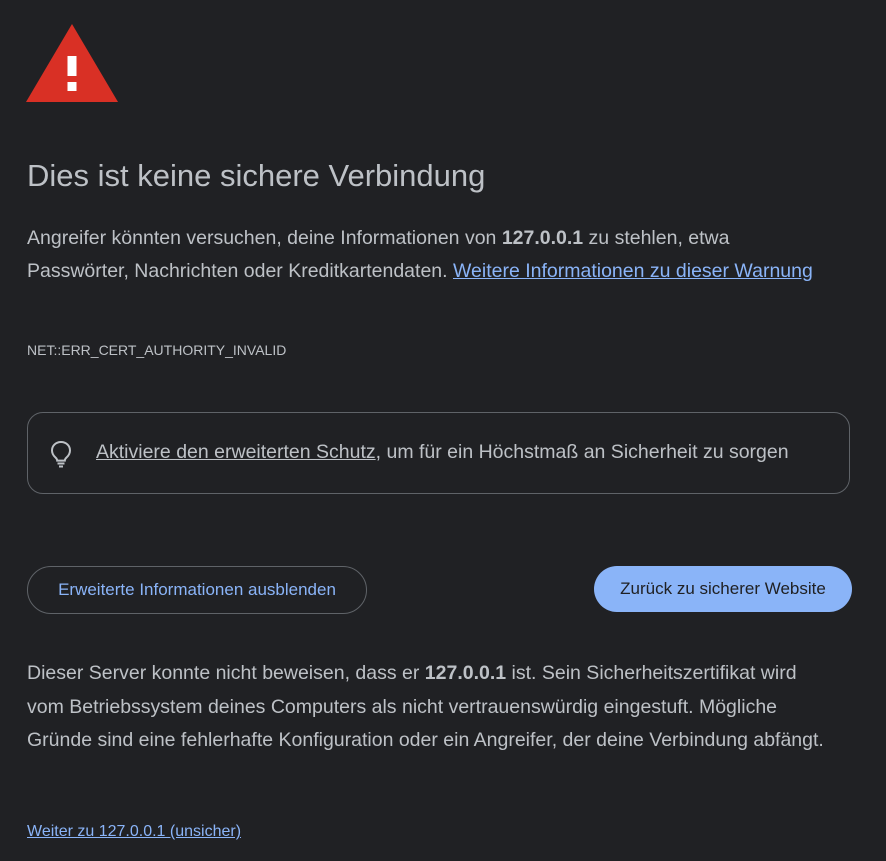 The image size is (886, 861). Describe the element at coordinates (236, 452) in the screenshot. I see `enhanced-protection-link: Aktiviere den erweiterten Schutz` at that location.